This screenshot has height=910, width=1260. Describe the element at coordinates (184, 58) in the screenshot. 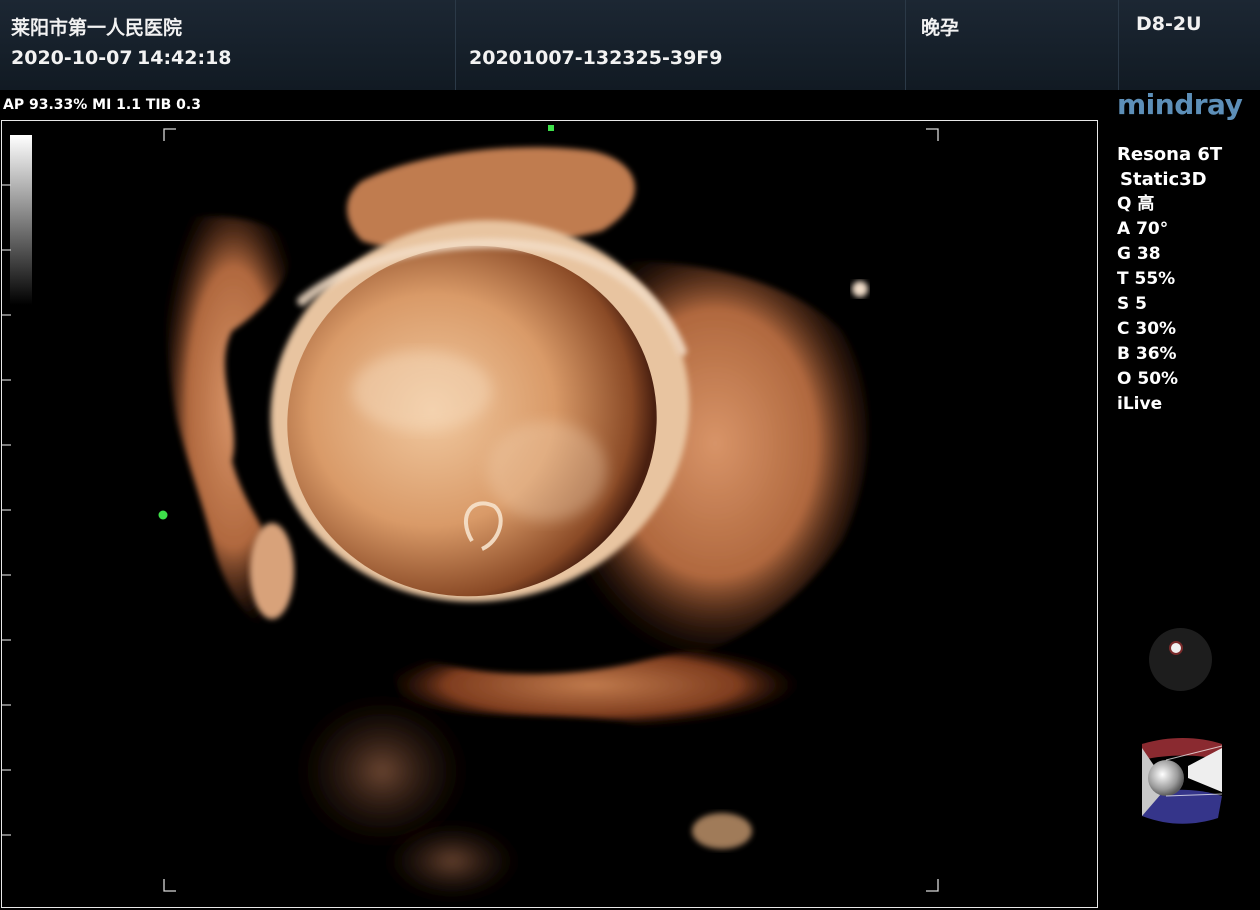

I see `exam-time: 14:42:18` at that location.